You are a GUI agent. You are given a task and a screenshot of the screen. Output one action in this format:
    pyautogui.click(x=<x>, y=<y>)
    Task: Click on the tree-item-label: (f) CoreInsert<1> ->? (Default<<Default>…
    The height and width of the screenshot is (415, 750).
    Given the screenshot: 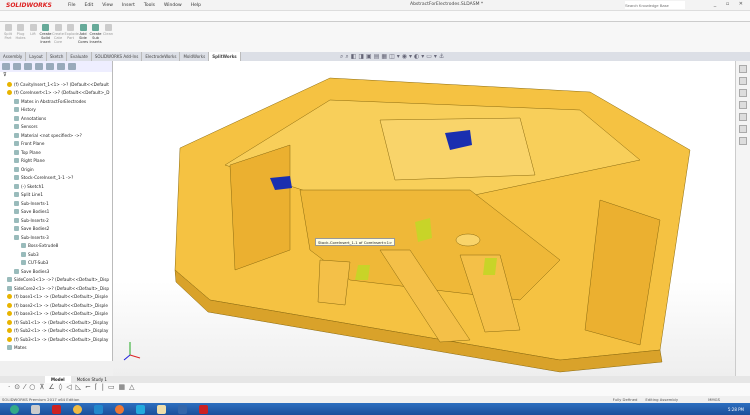 What is the action you would take?
    pyautogui.click(x=62, y=93)
    